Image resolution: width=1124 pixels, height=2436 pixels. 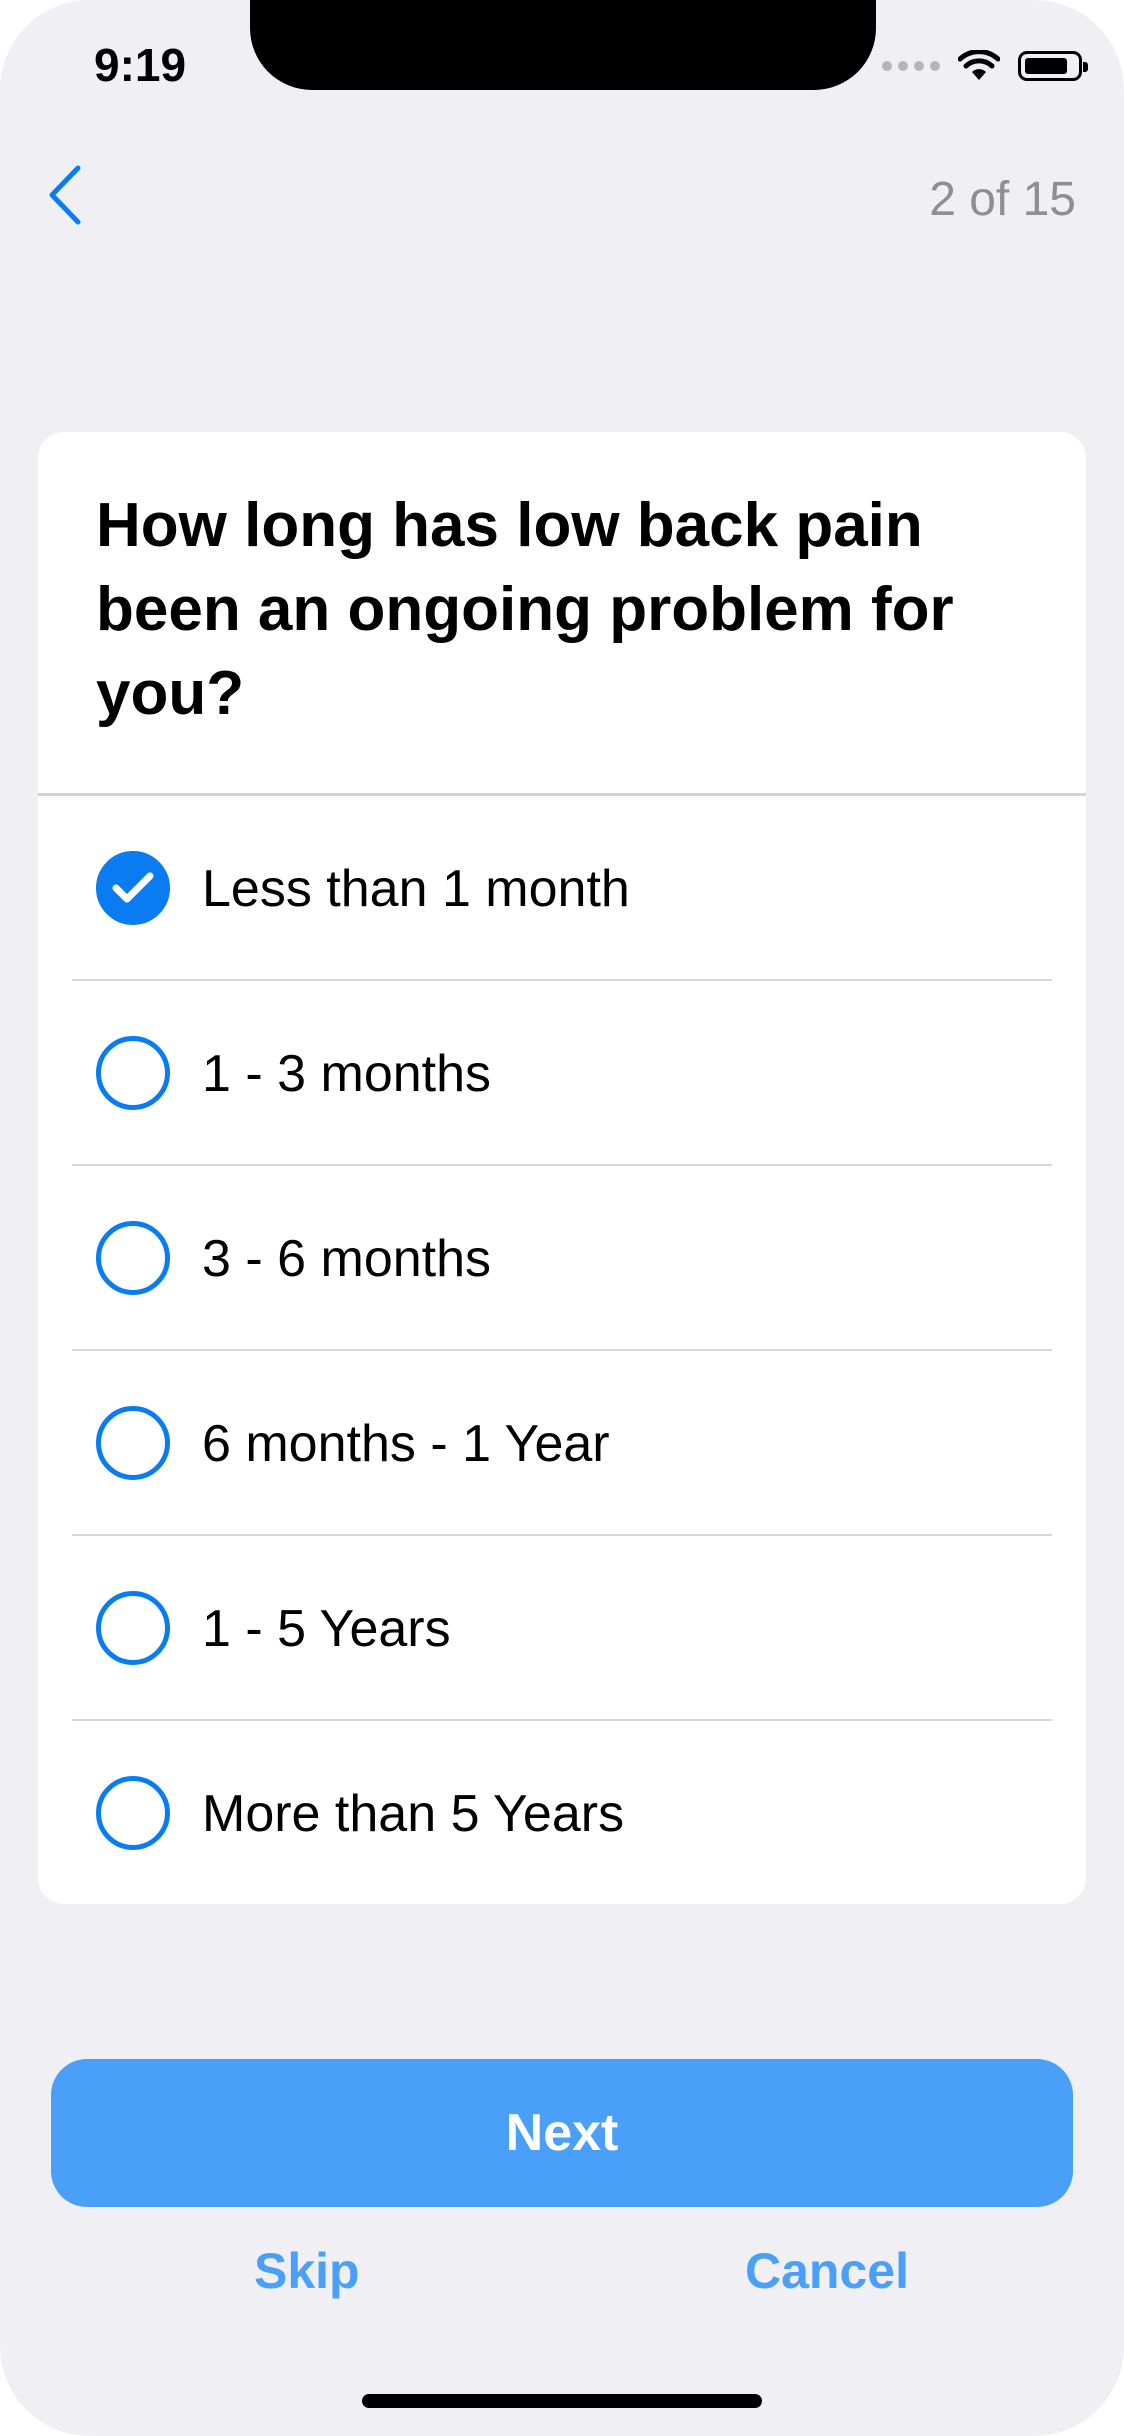 I want to click on skip-button: Skip, so click(x=307, y=2271).